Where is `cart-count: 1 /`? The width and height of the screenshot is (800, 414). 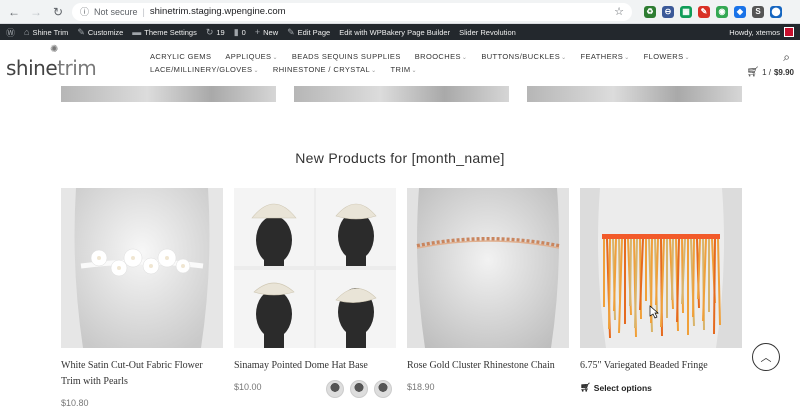
cart-count: 1 / is located at coordinates (766, 72).